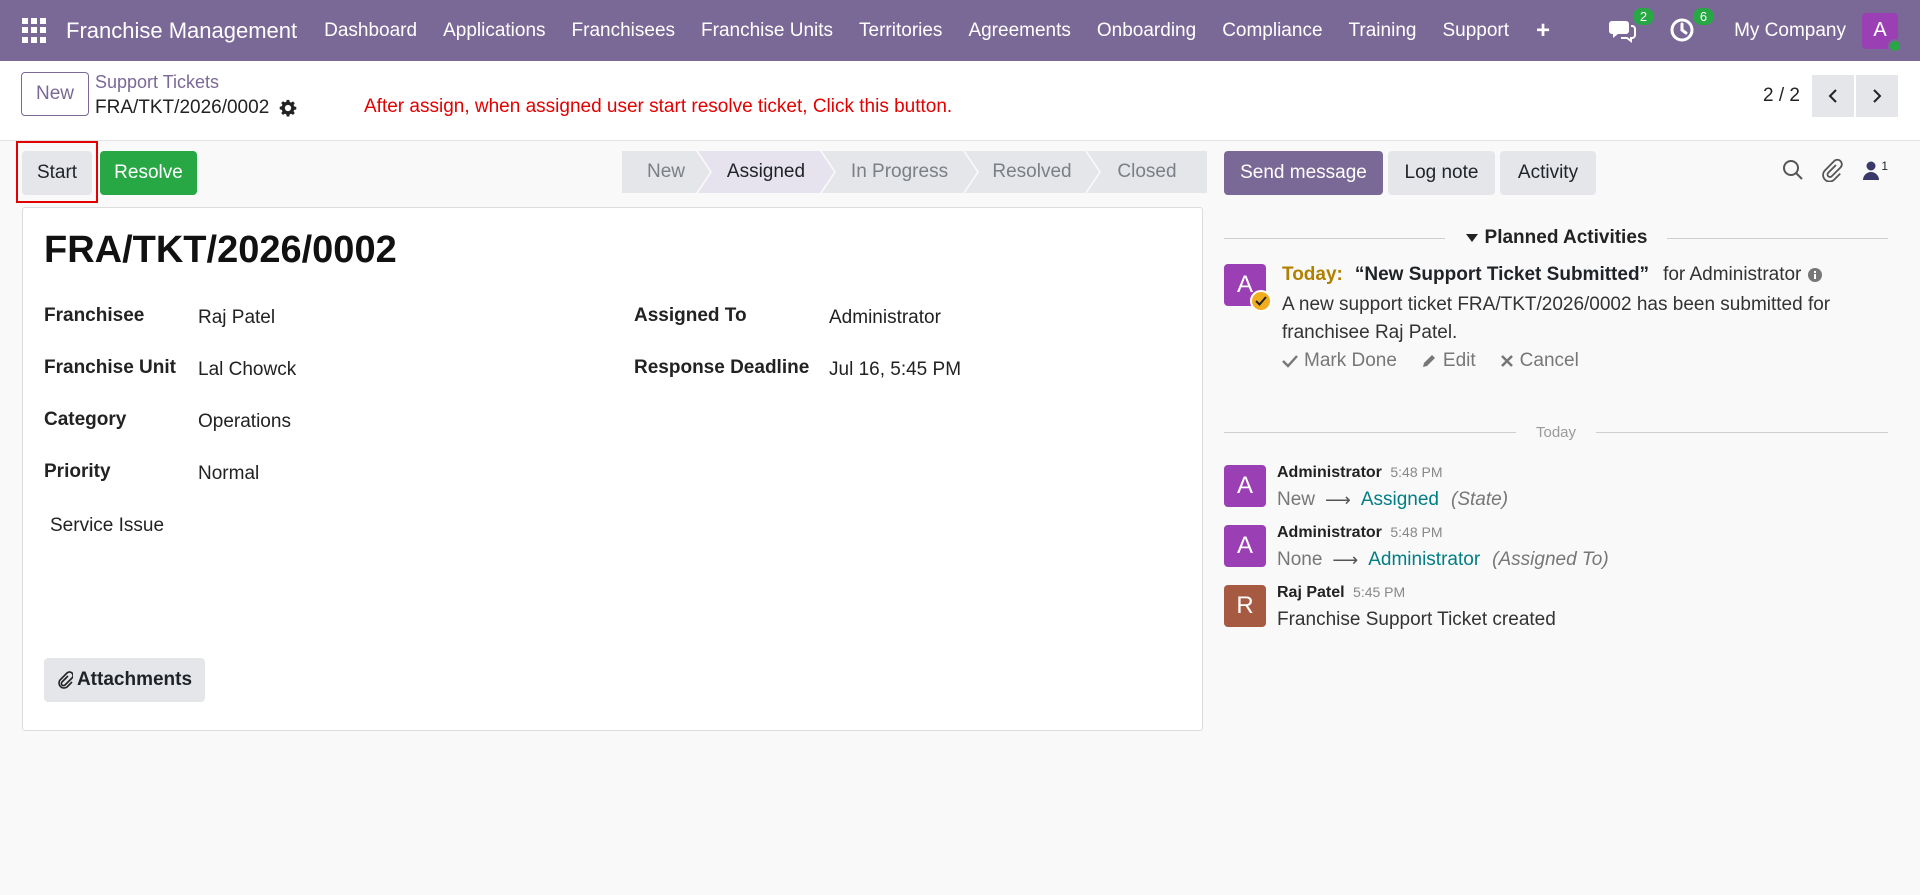 The width and height of the screenshot is (1920, 895). Describe the element at coordinates (885, 318) in the screenshot. I see `assigned-to-field: Administrator` at that location.